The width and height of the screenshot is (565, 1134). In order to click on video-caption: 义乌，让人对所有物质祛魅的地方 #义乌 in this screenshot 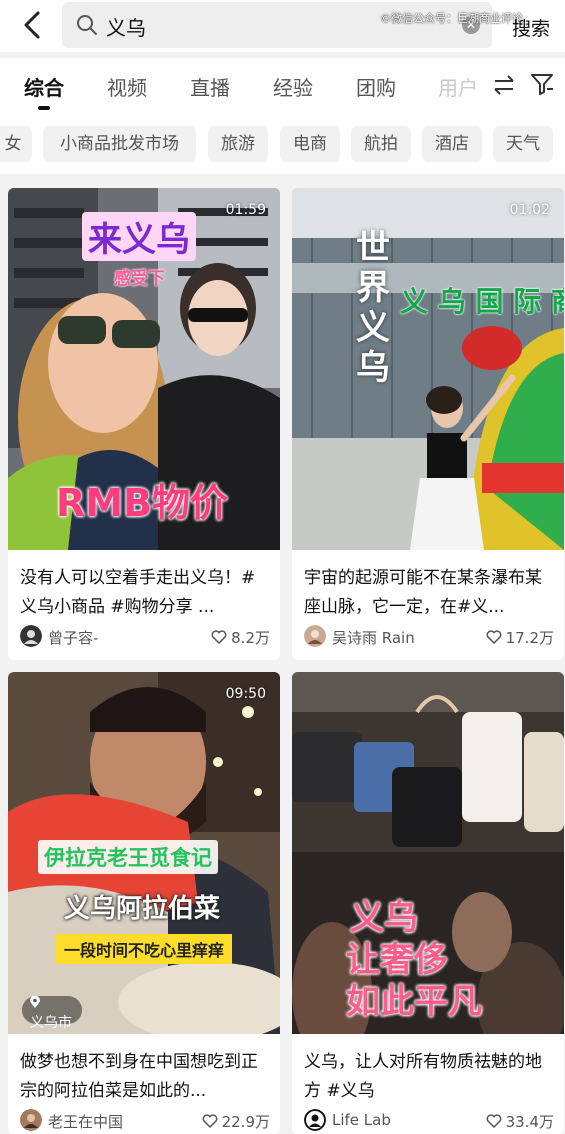, I will do `click(423, 1076)`.